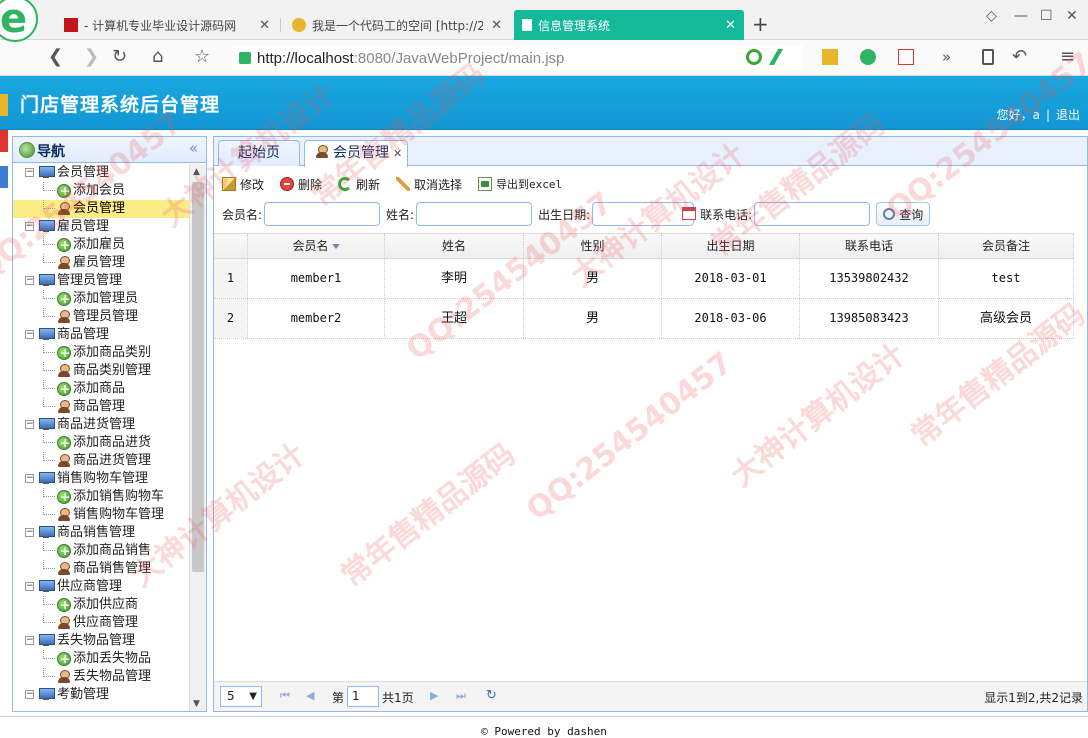  What do you see at coordinates (101, 695) in the screenshot?
I see `tree-group: − 考勤管理` at bounding box center [101, 695].